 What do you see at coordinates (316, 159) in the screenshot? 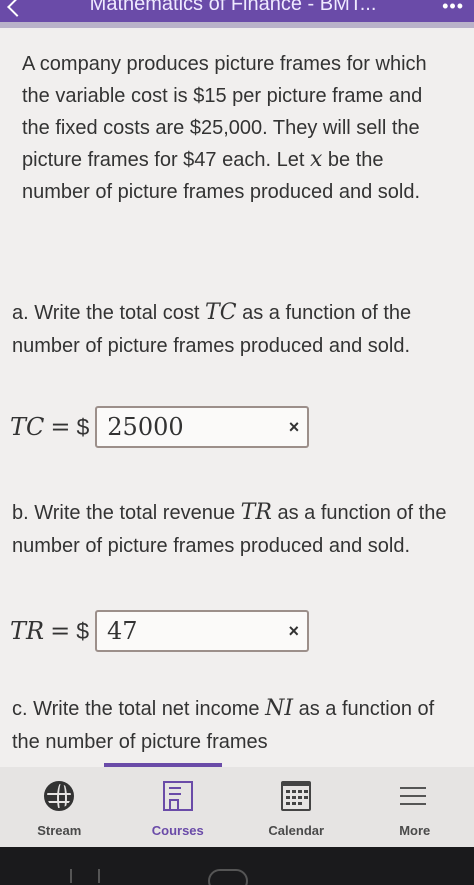
I see `var-x: x` at bounding box center [316, 159].